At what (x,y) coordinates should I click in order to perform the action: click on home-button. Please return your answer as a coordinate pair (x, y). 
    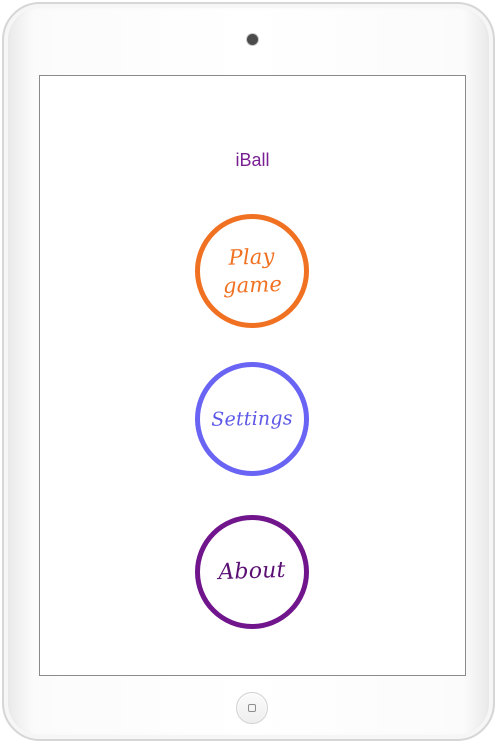
    Looking at the image, I should click on (252, 708).